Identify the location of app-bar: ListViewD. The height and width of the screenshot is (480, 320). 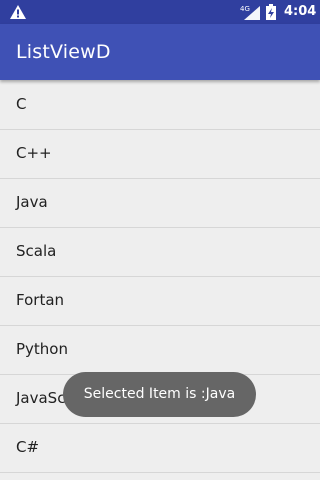
(160, 52).